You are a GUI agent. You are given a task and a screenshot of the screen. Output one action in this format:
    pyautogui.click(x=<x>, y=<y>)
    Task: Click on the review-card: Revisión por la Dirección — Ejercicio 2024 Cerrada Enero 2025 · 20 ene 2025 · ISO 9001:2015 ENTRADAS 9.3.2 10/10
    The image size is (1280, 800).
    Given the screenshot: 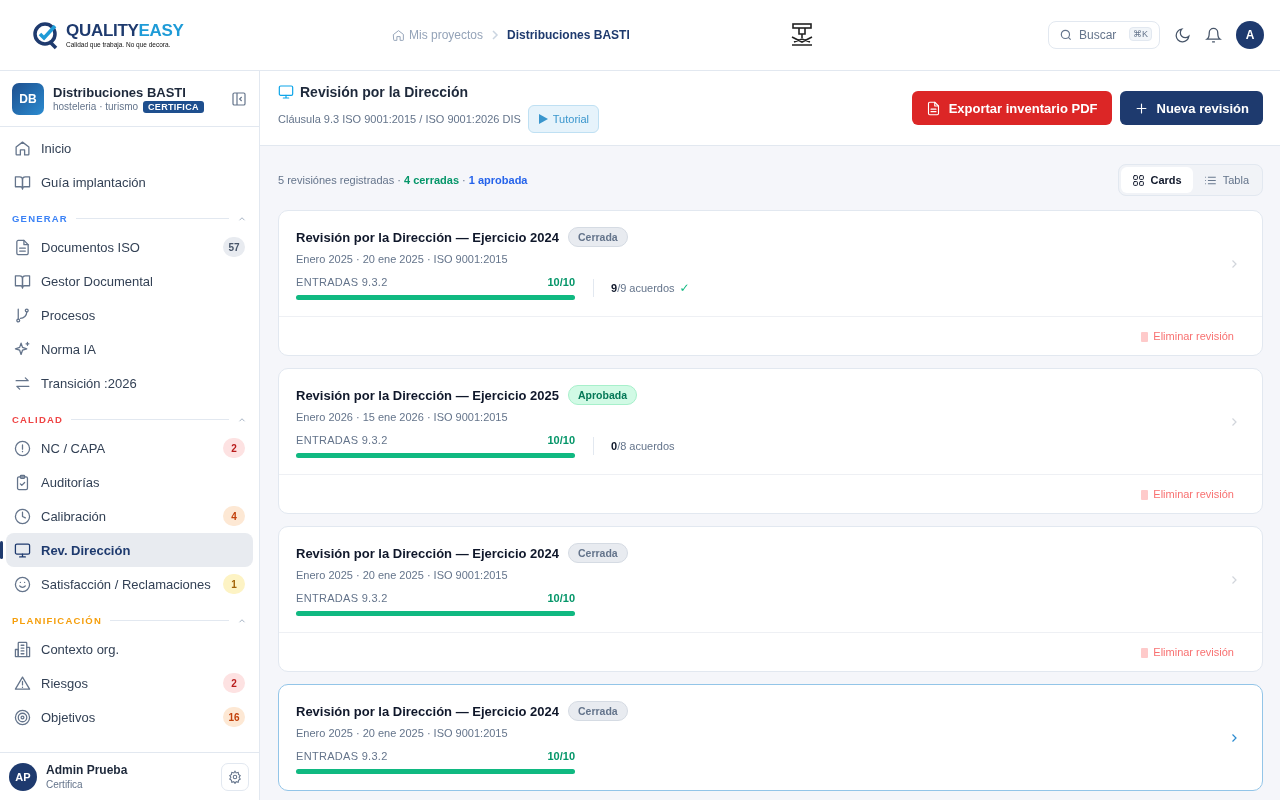 What is the action you would take?
    pyautogui.click(x=770, y=737)
    